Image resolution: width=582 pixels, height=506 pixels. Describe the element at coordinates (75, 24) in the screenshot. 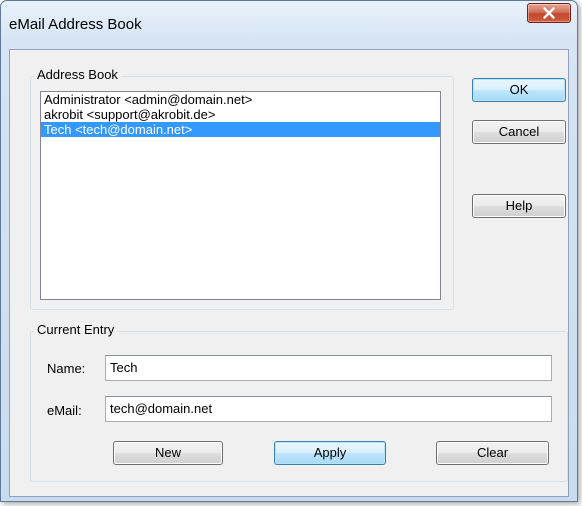

I see `window-title: eMail Address Book` at that location.